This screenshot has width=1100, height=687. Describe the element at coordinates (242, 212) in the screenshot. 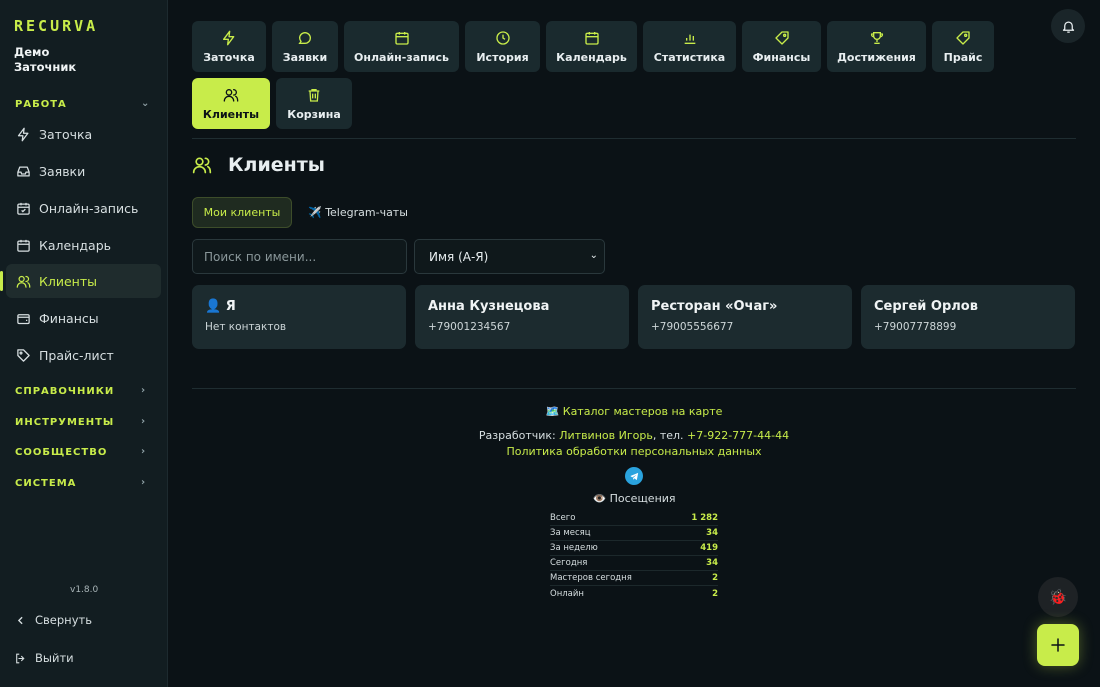

I see `tab-my-clients: Мои клиенты` at that location.